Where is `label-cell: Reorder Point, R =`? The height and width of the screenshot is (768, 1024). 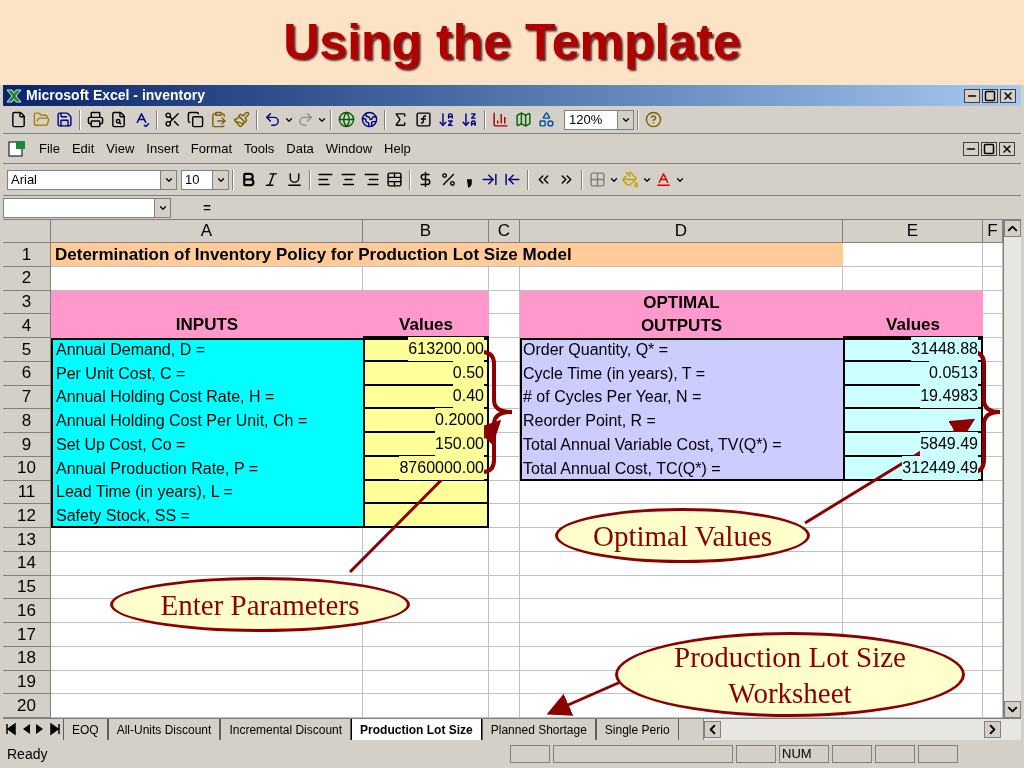
label-cell: Reorder Point, R = is located at coordinates (681, 421).